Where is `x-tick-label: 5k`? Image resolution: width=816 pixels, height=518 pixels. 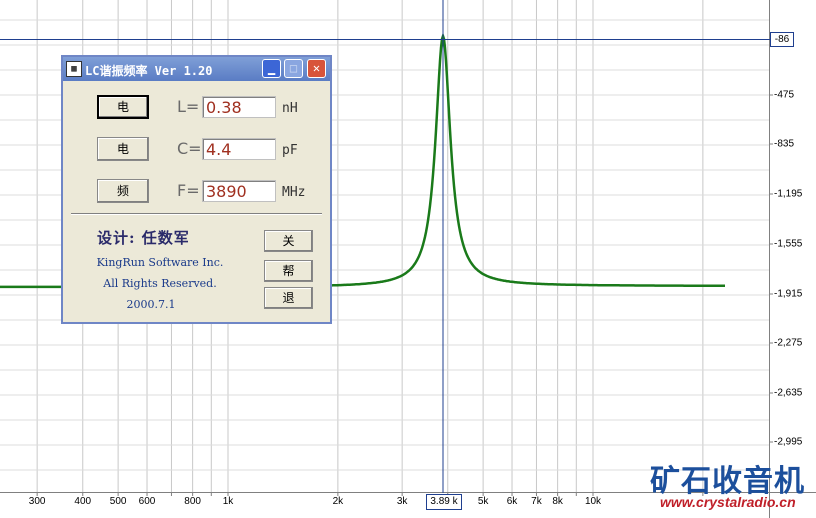 x-tick-label: 5k is located at coordinates (483, 501).